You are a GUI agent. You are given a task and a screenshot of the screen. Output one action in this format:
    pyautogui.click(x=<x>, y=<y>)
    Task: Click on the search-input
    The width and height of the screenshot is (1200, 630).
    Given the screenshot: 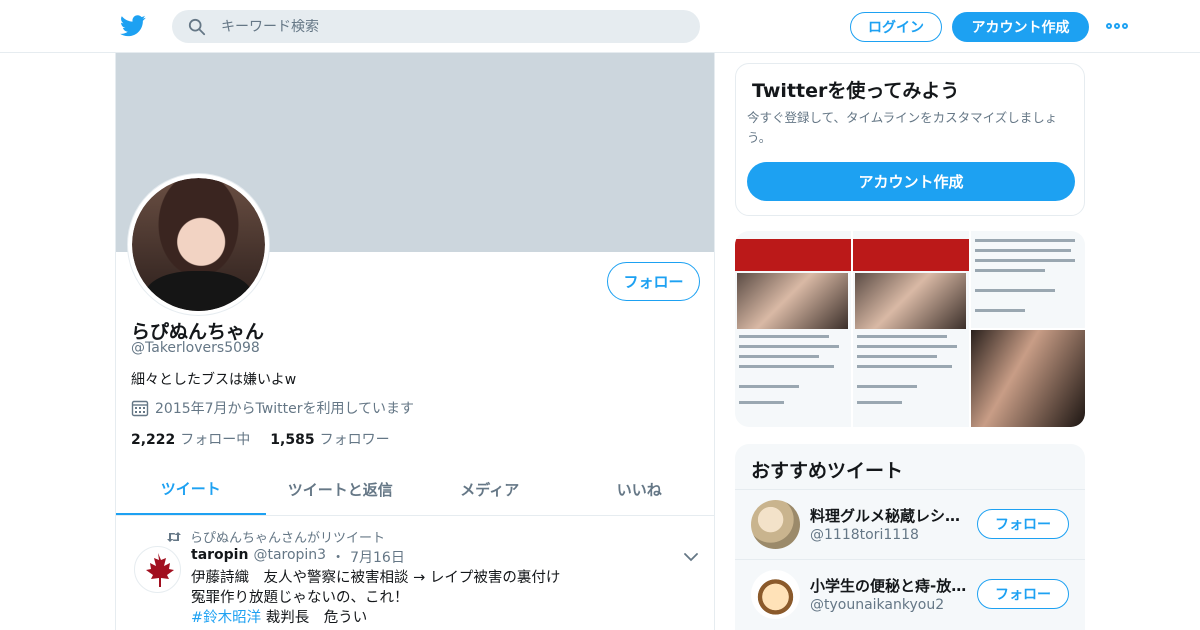 What is the action you would take?
    pyautogui.click(x=441, y=26)
    